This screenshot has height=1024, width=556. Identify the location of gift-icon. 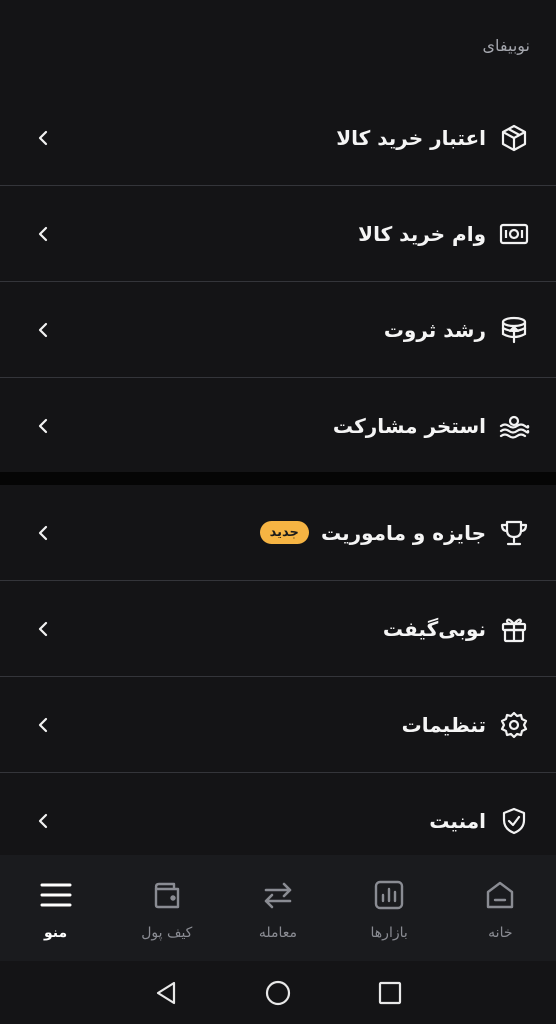
(514, 629).